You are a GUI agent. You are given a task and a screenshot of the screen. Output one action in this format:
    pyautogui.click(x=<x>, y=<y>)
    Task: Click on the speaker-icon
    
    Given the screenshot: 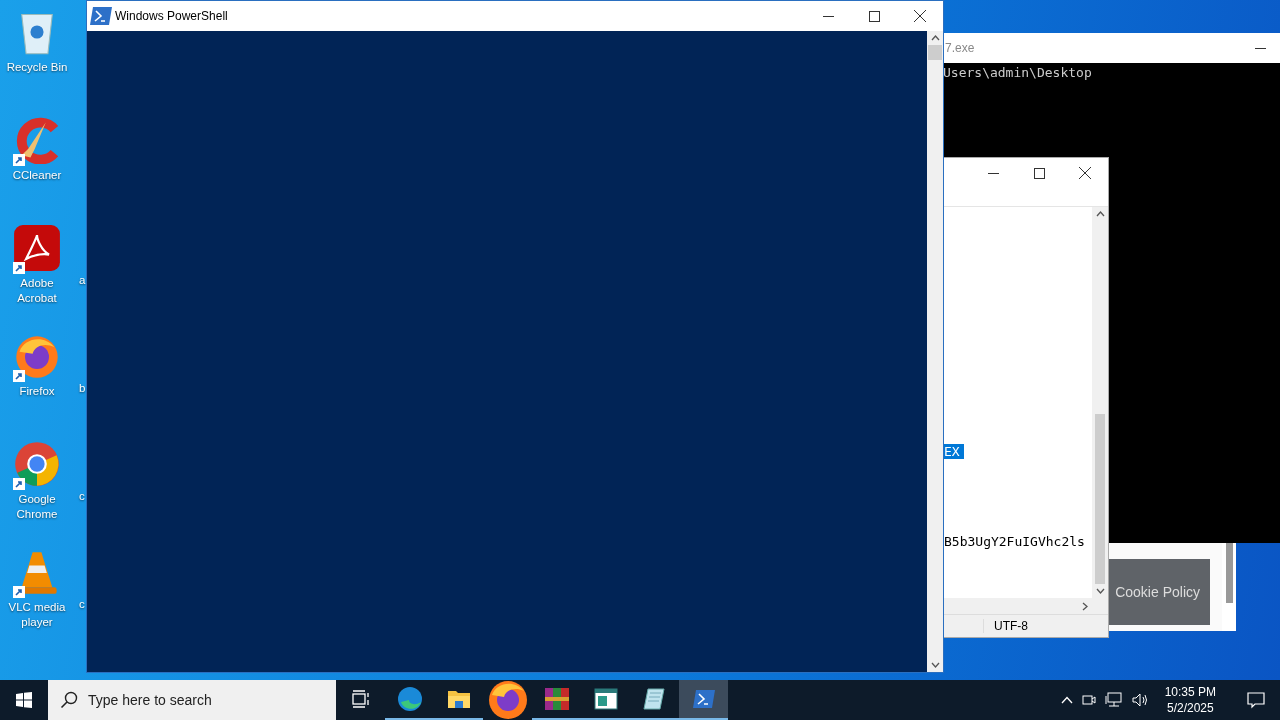 What is the action you would take?
    pyautogui.click(x=1139, y=700)
    